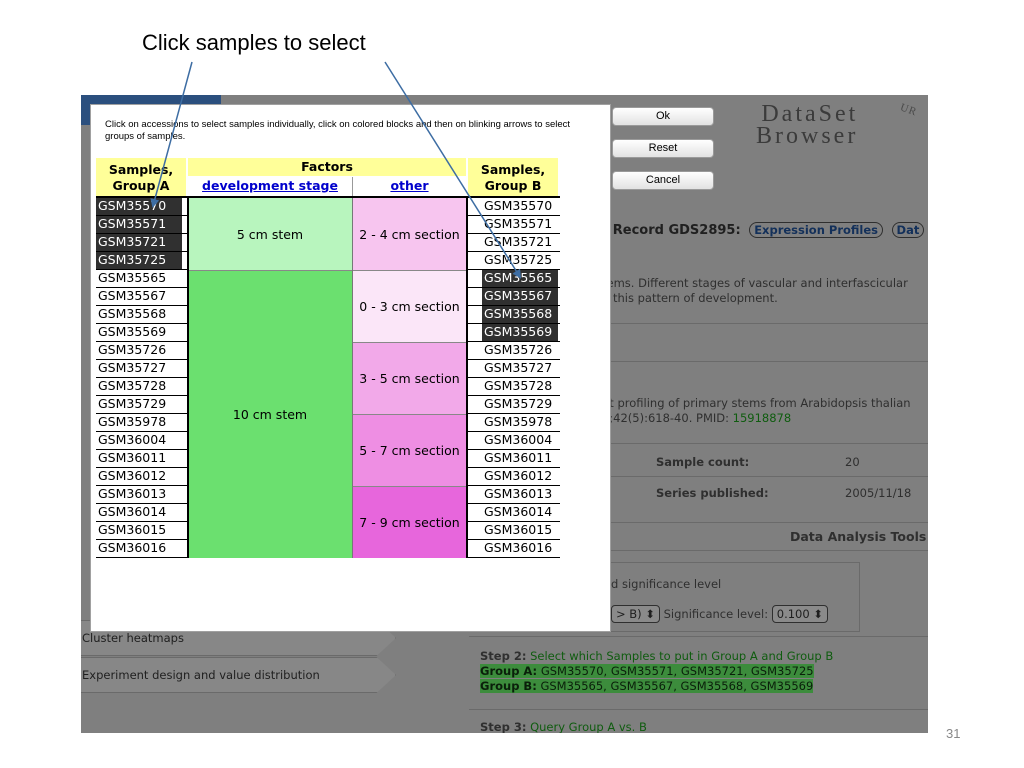  What do you see at coordinates (139, 494) in the screenshot?
I see `group-a-sample: GSM36013` at bounding box center [139, 494].